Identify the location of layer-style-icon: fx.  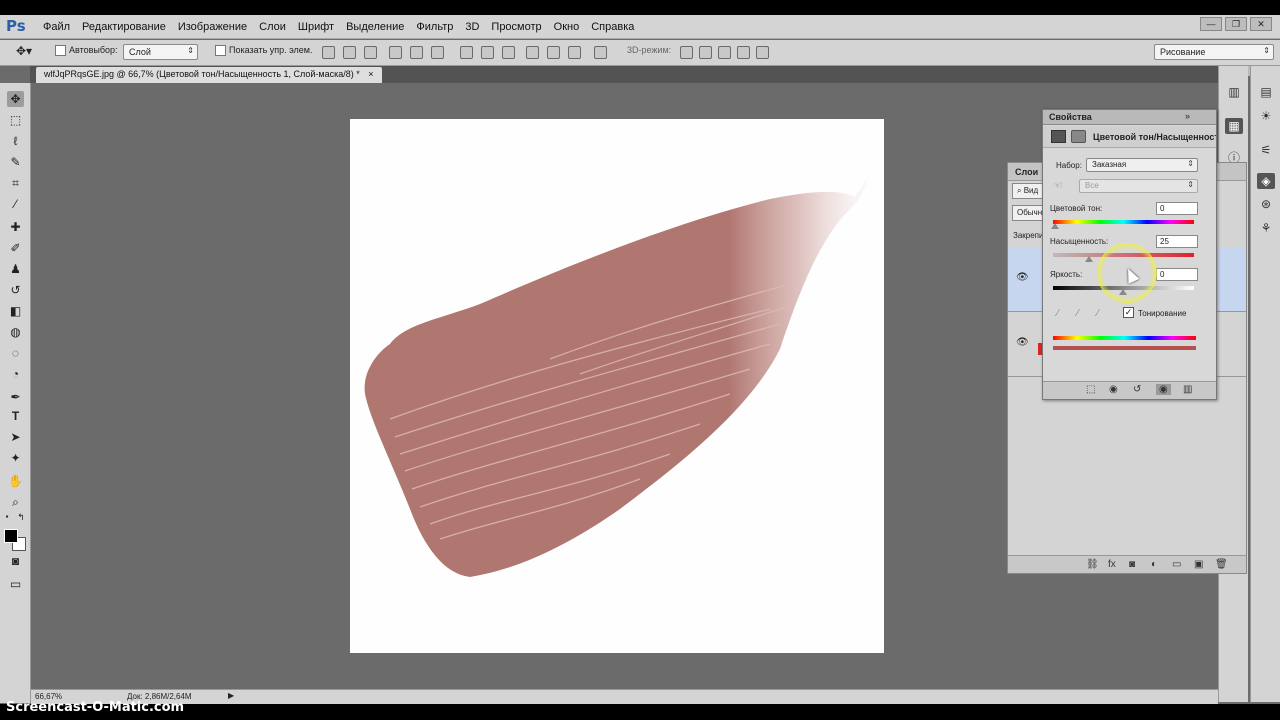
(1112, 564).